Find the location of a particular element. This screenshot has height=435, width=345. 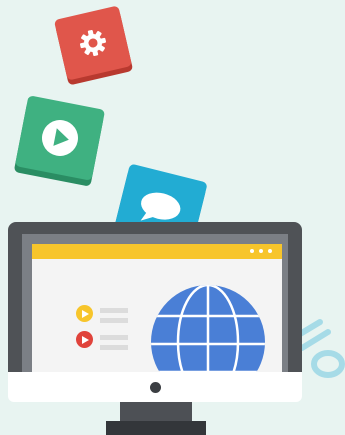

settings-app-tile is located at coordinates (93, 43).